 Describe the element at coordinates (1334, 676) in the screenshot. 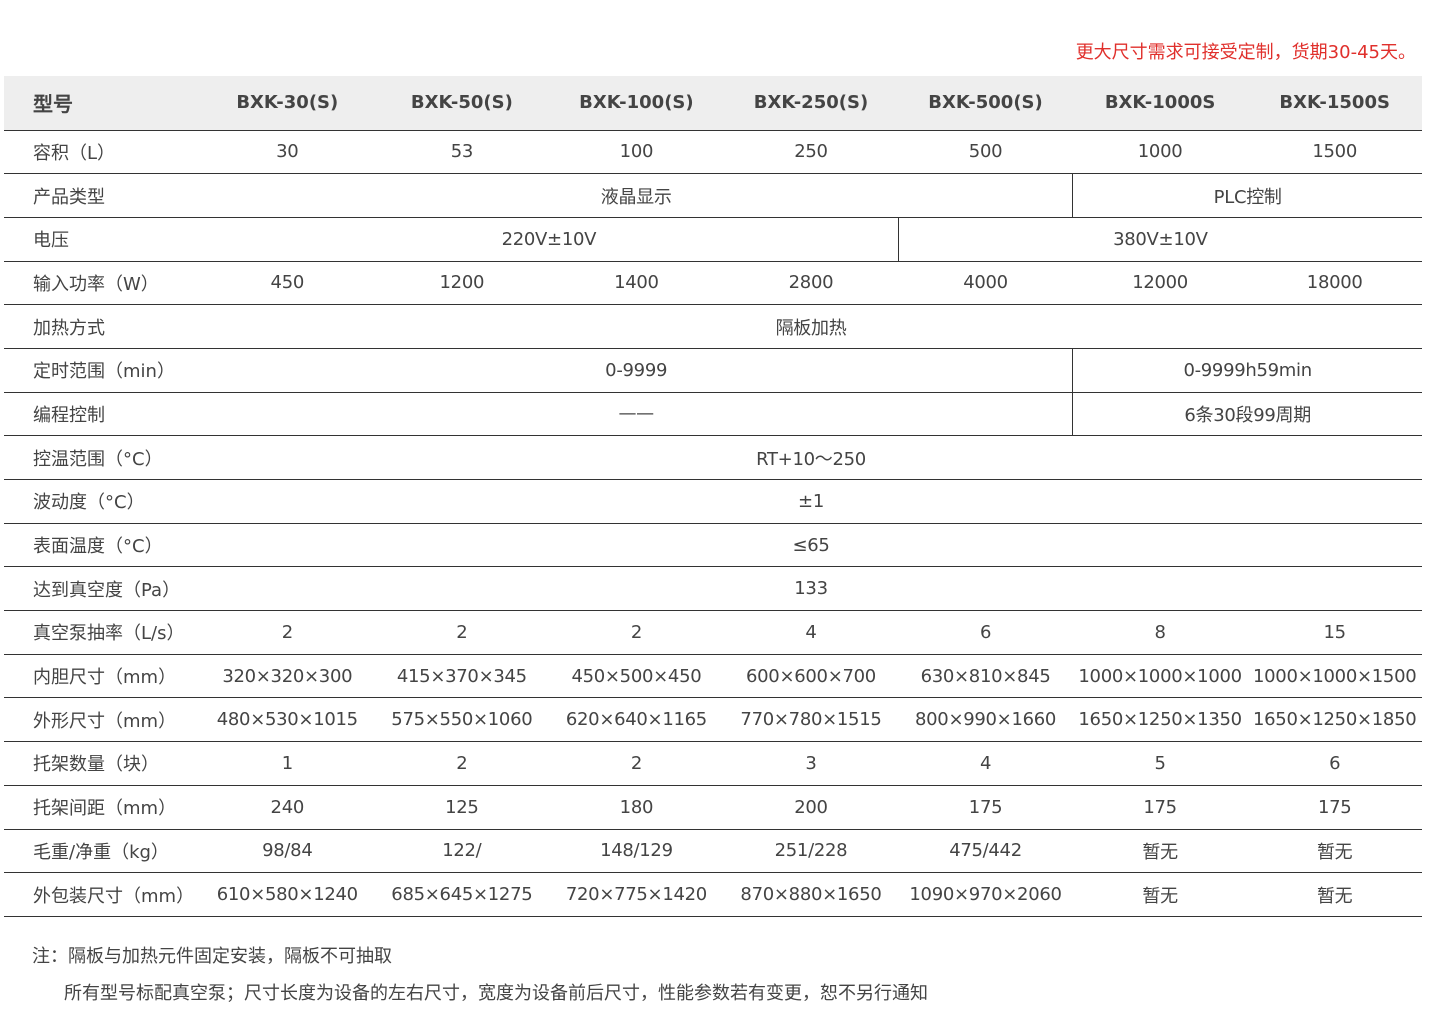

I see `spec-cell: 1000×1000×1500` at that location.